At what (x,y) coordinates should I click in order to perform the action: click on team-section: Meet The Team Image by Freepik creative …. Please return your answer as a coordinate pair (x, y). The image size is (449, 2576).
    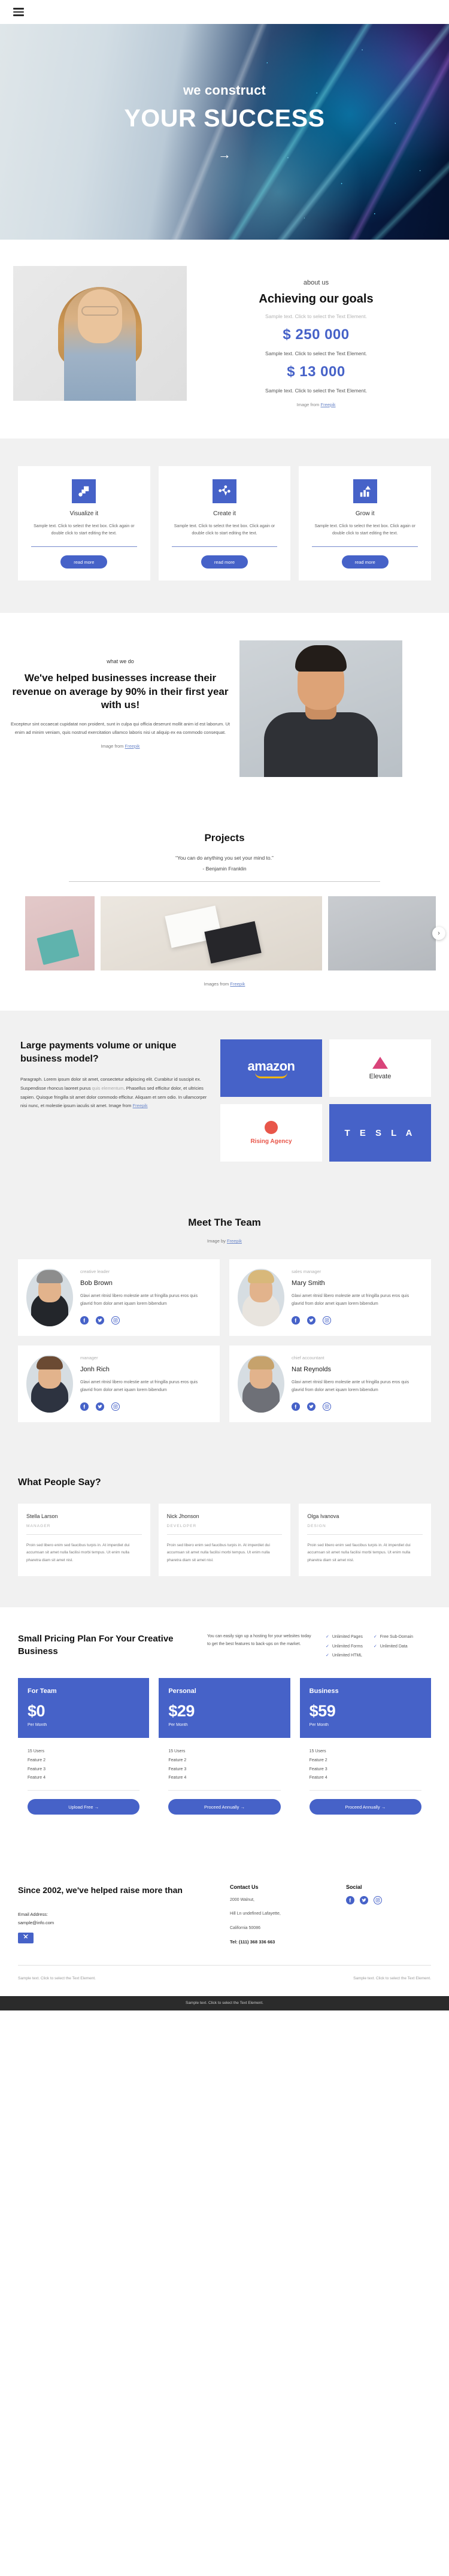
    Looking at the image, I should click on (224, 1322).